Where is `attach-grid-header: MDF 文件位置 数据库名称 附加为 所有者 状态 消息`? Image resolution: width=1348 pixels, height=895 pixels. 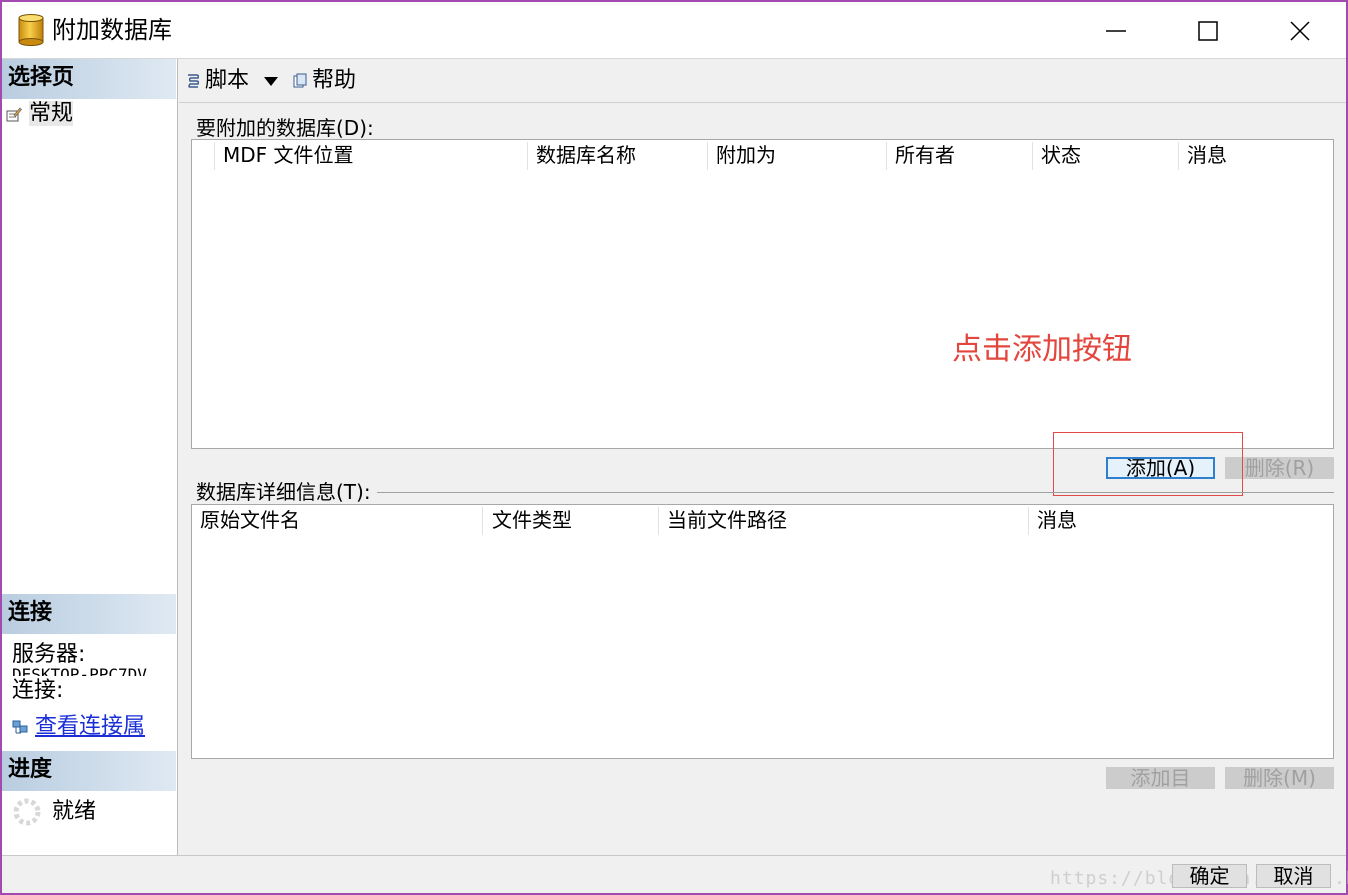 attach-grid-header: MDF 文件位置 数据库名称 附加为 所有者 状态 消息 is located at coordinates (762, 155).